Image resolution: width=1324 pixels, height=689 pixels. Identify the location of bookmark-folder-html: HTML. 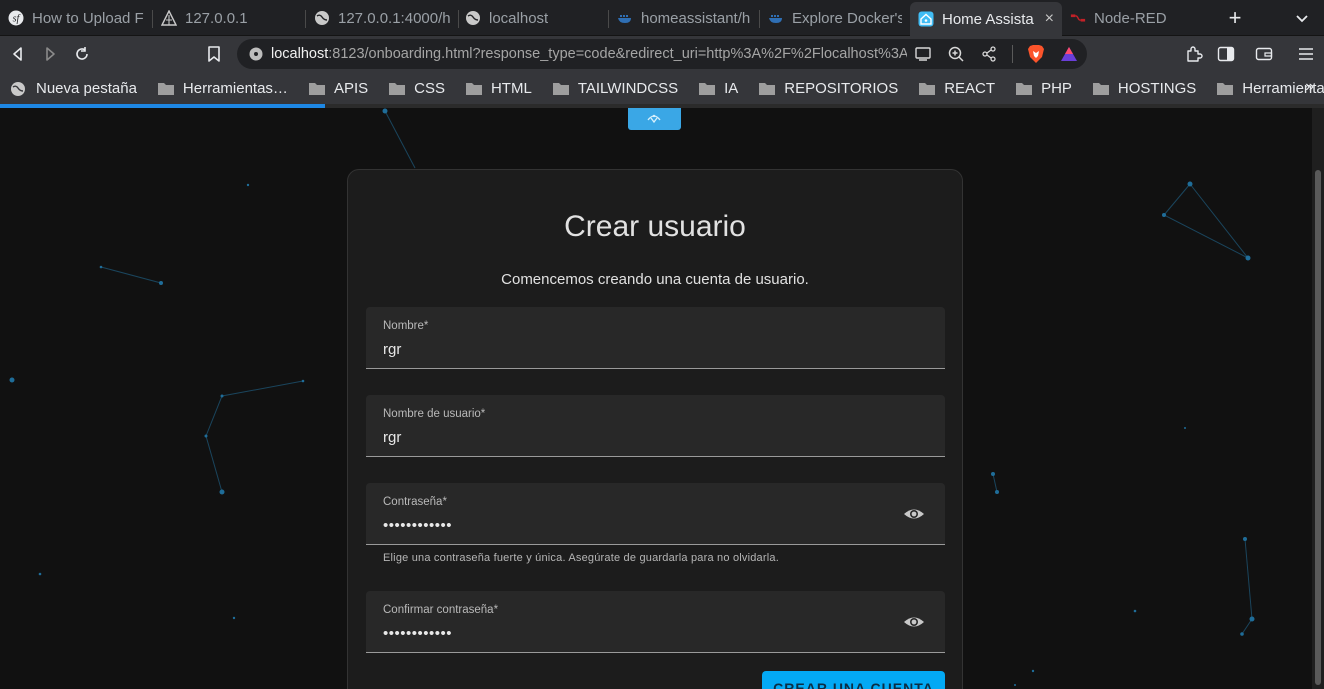
(498, 88).